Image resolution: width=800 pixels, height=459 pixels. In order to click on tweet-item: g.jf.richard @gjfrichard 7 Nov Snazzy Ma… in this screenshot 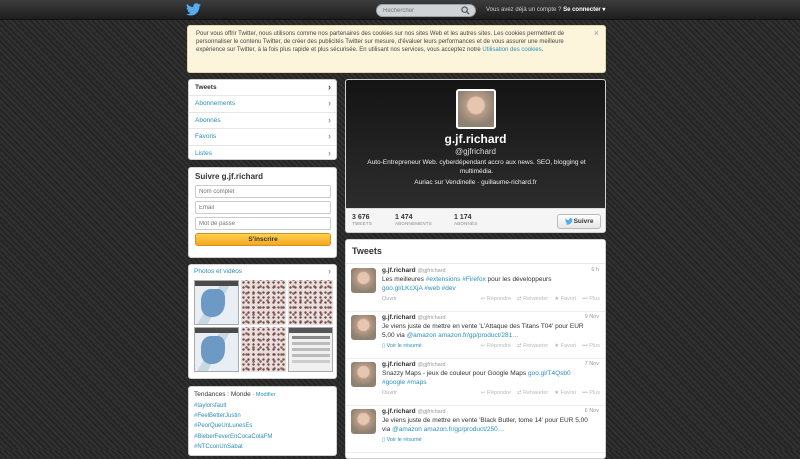, I will do `click(475, 382)`.